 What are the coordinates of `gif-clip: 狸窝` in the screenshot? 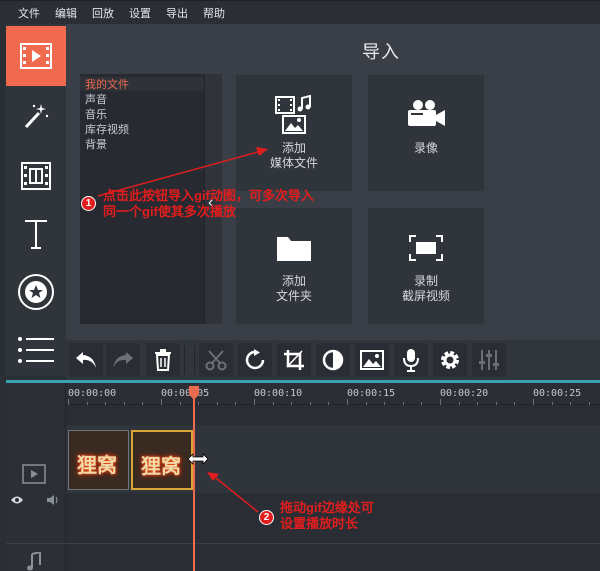 It's located at (98, 460).